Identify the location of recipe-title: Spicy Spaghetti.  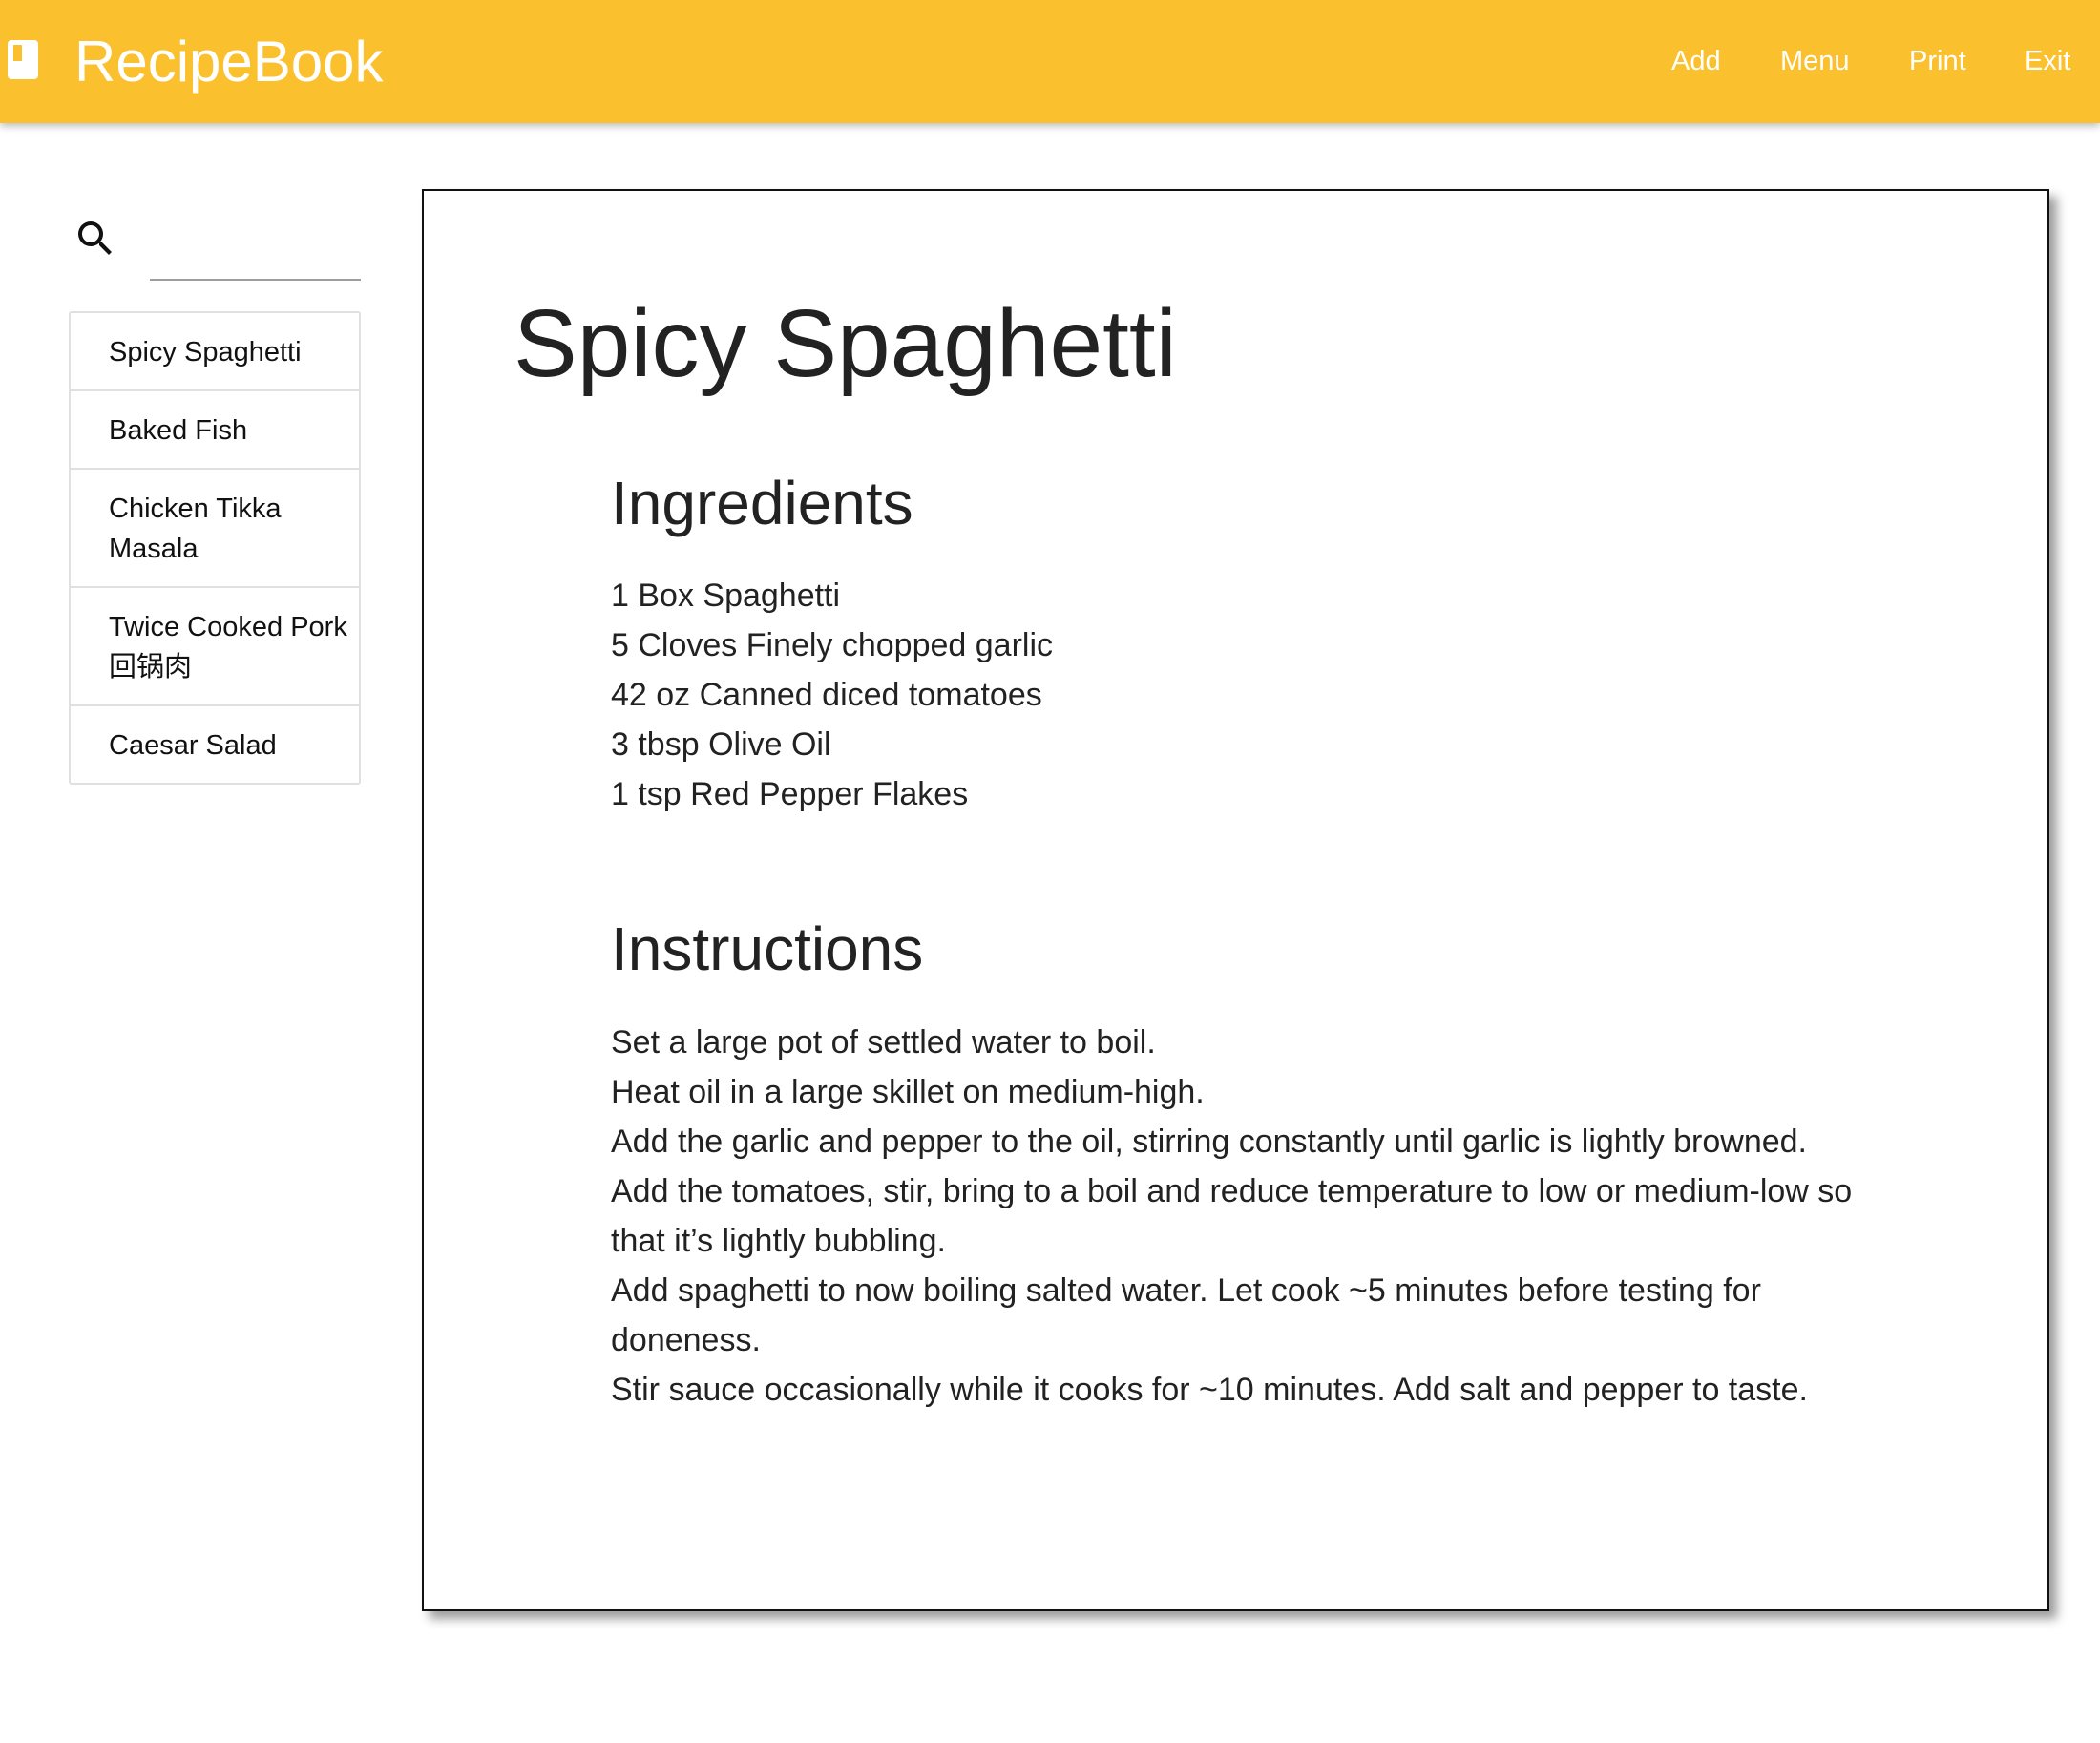
(846, 344).